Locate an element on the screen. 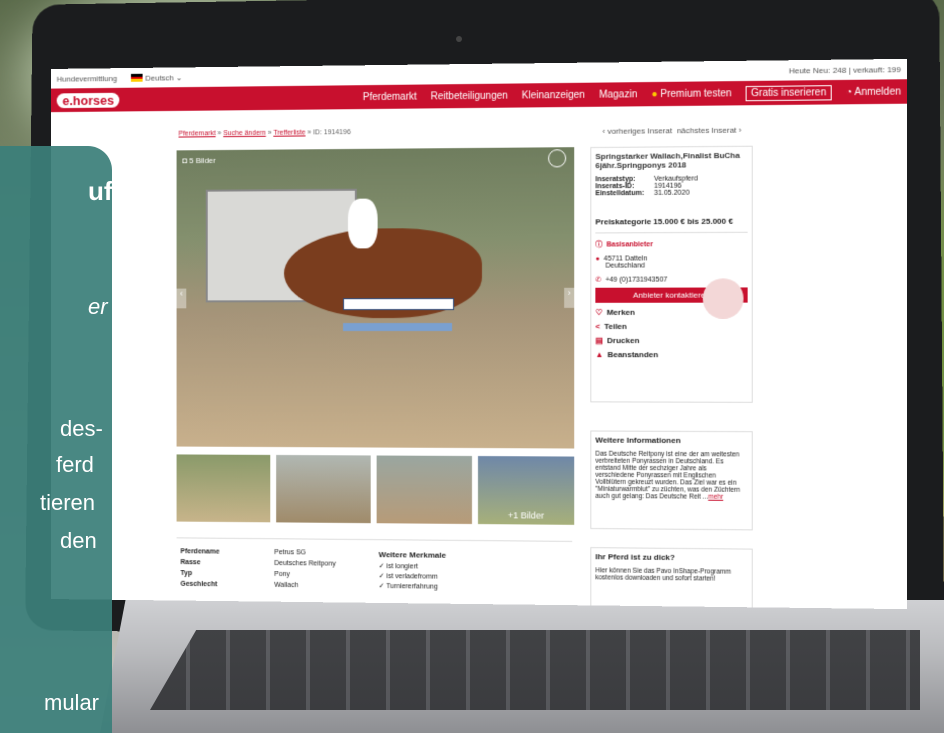  hundevermittlung-link: Hundevermittlung is located at coordinates (87, 79).